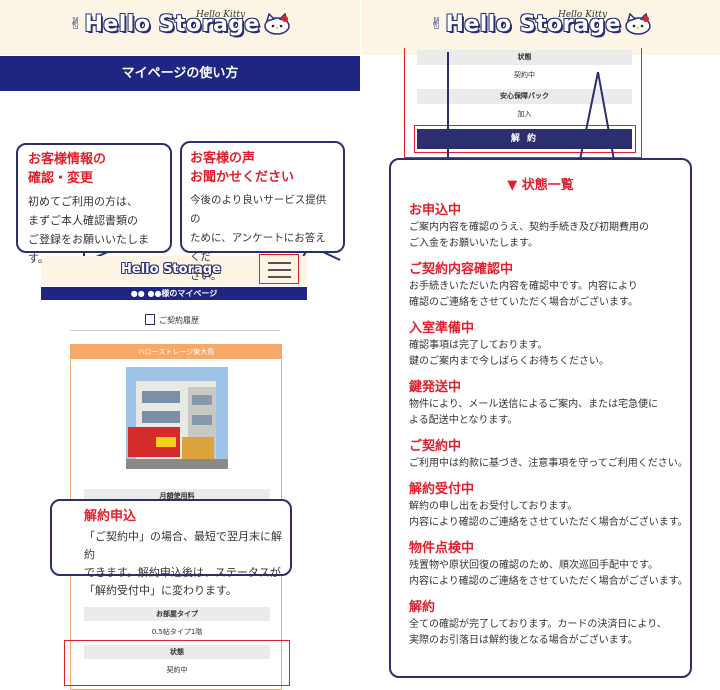 The height and width of the screenshot is (690, 720). What do you see at coordinates (88, 249) in the screenshot?
I see `bubble-line: ご登録をお願いいたします。` at bounding box center [88, 249].